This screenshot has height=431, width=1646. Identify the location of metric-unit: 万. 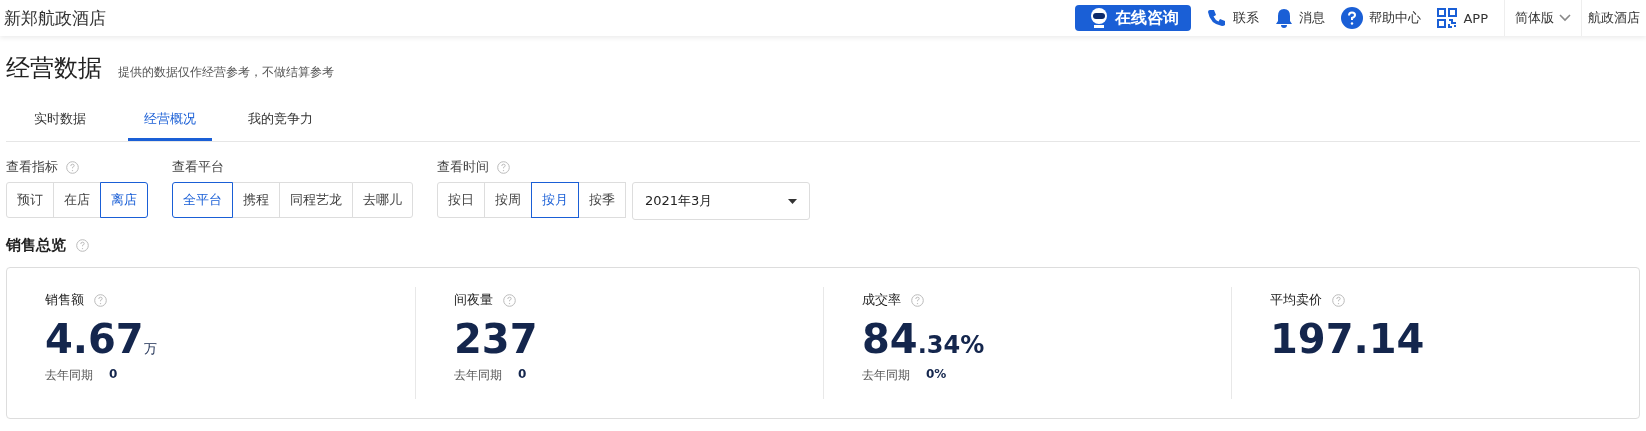
(150, 349).